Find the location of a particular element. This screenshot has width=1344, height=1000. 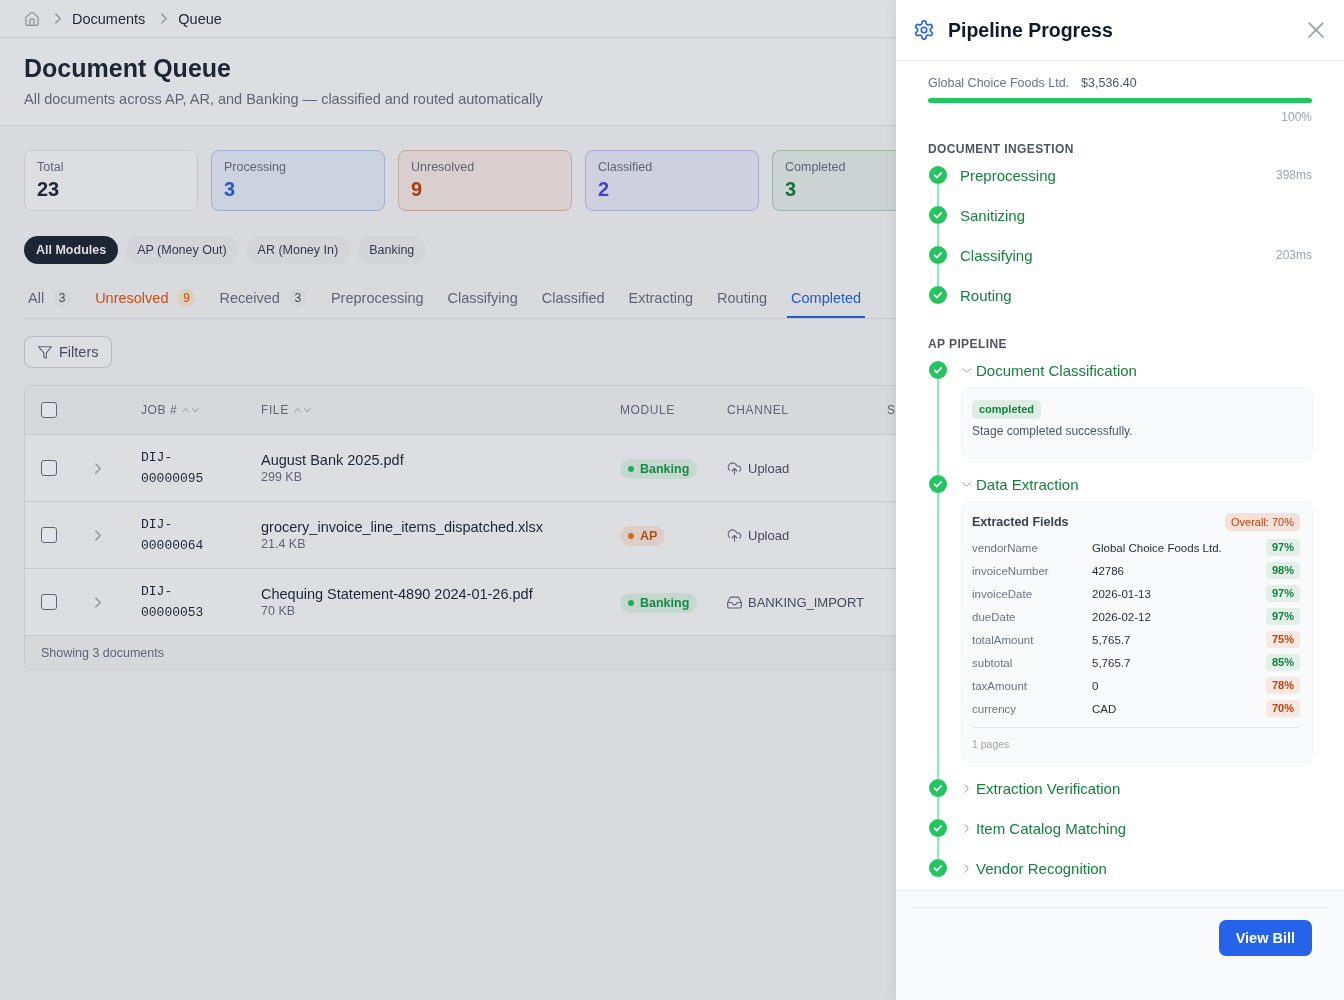

home-icon is located at coordinates (32, 18).